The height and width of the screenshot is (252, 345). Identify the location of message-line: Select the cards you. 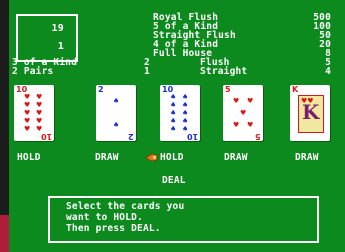
(125, 206).